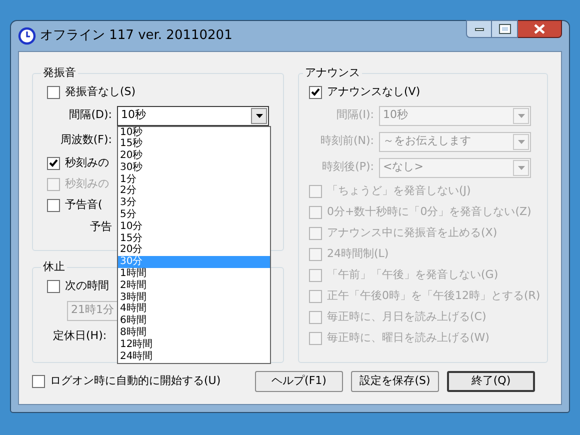 The image size is (580, 435). What do you see at coordinates (86, 140) in the screenshot?
I see `field-label: 周波数(F):` at bounding box center [86, 140].